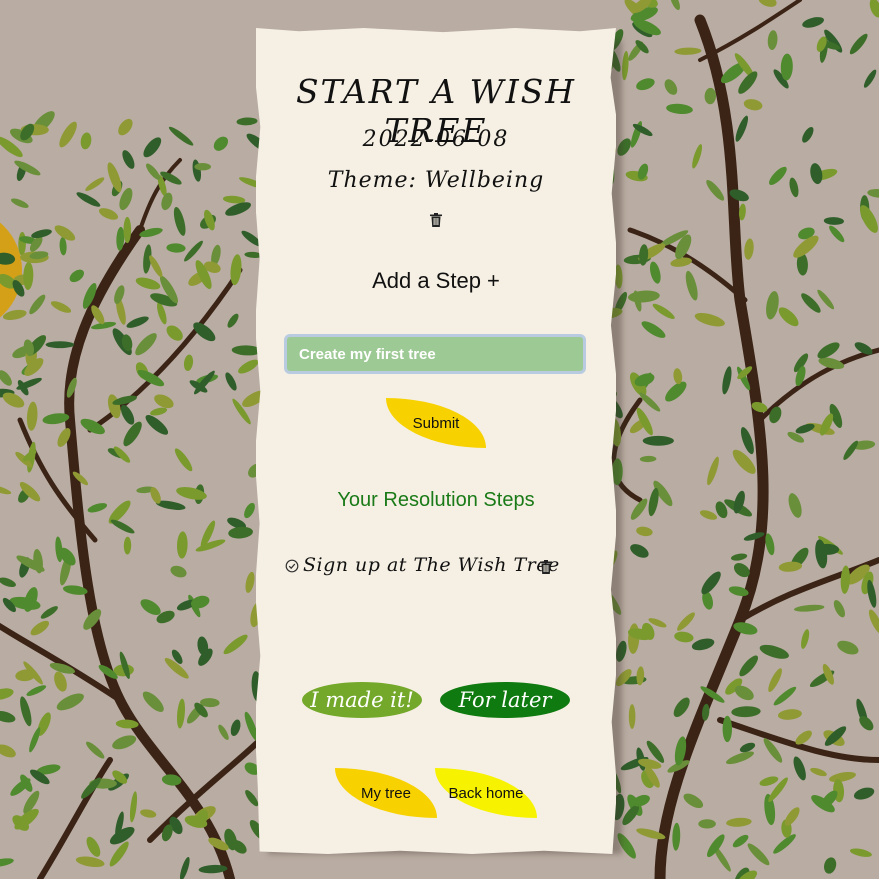 The image size is (879, 879). What do you see at coordinates (436, 280) in the screenshot?
I see `add-step-heading: Add a Step +` at bounding box center [436, 280].